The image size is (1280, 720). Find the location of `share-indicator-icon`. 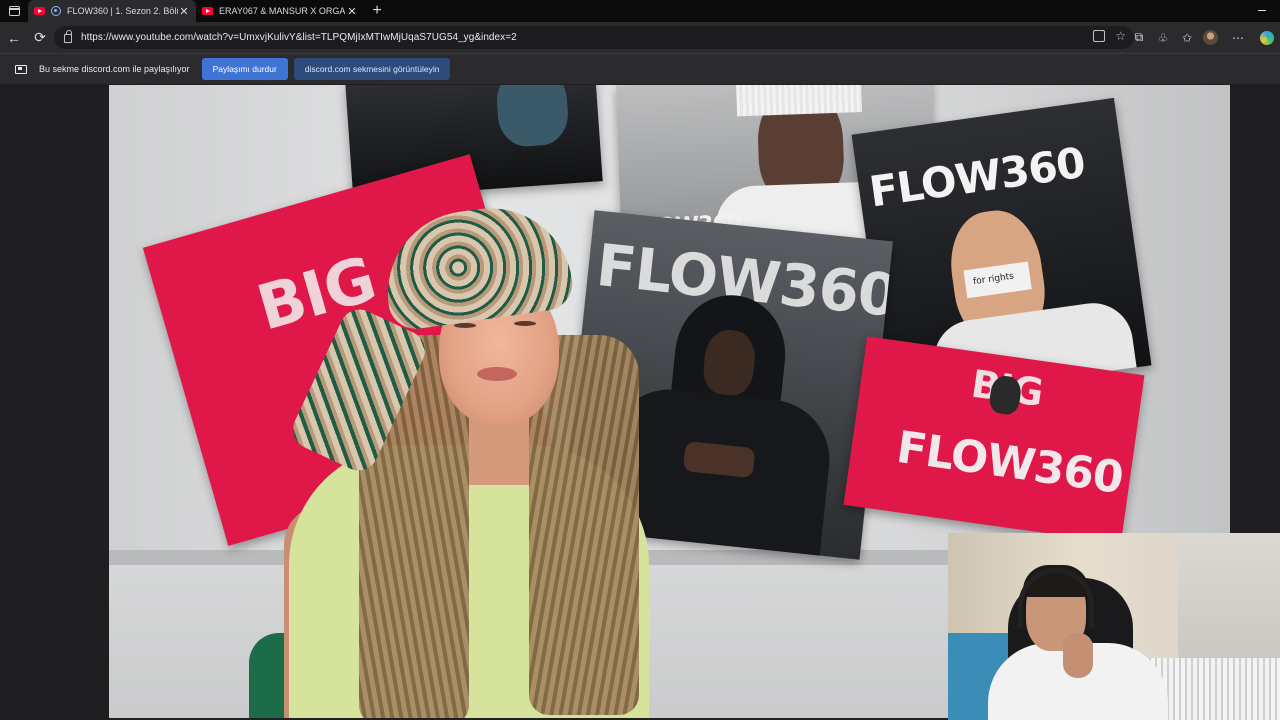

share-indicator-icon is located at coordinates (56, 11).